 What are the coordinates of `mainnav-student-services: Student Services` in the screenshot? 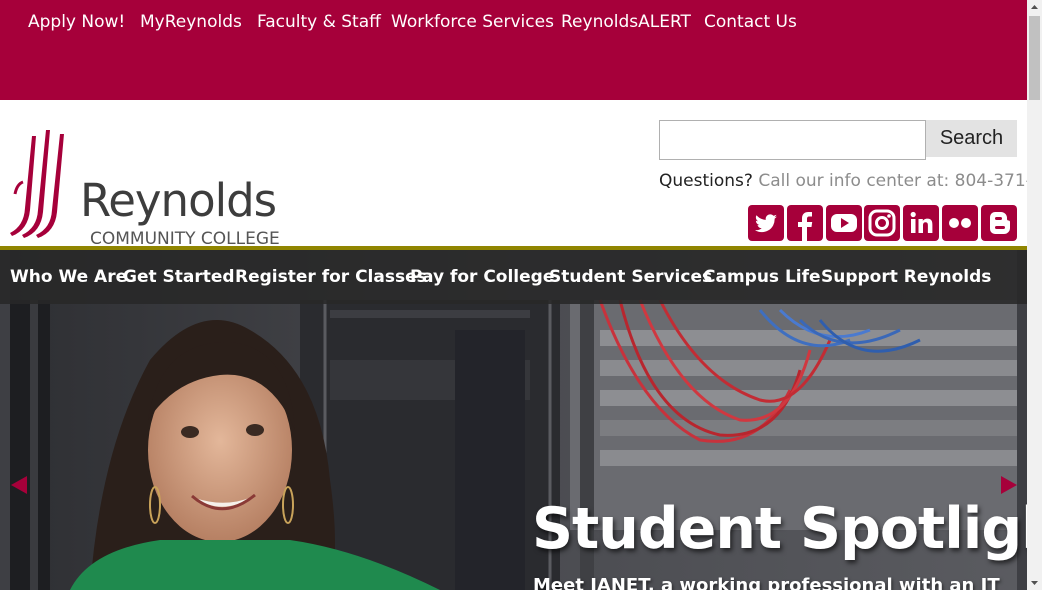 It's located at (630, 277).